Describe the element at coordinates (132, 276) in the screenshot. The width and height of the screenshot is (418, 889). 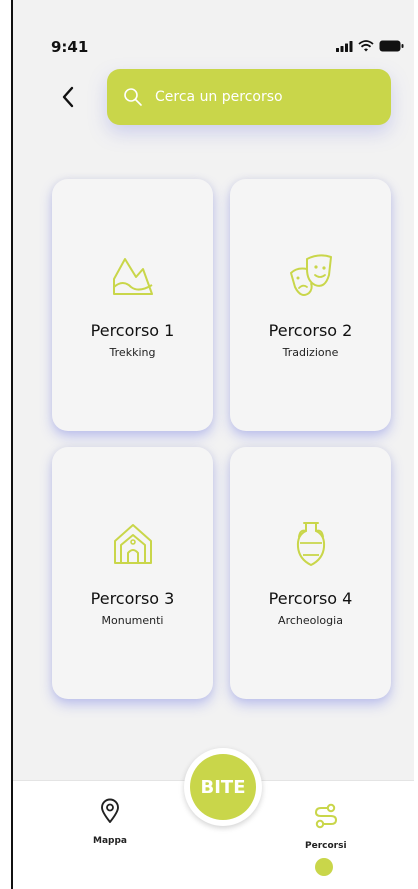
I see `mountain-icon` at that location.